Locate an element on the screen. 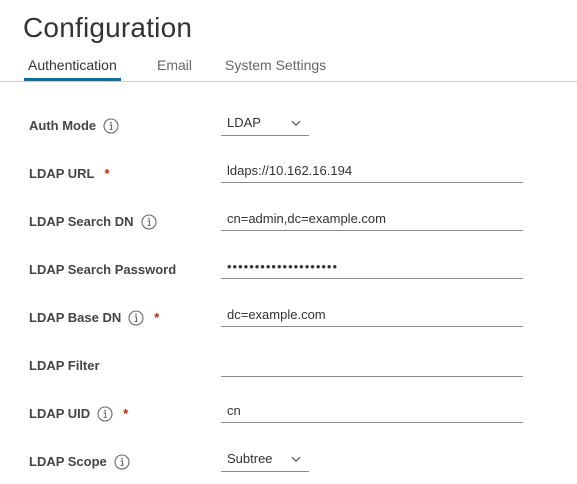  ldap-search-password-label-group: LDAP Search Password is located at coordinates (102, 270).